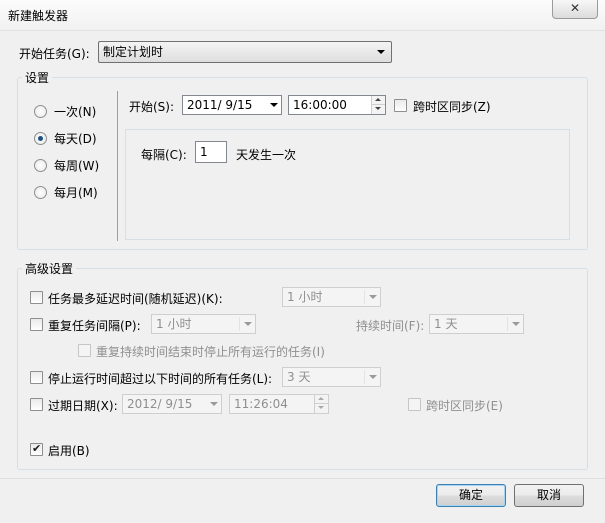  Describe the element at coordinates (245, 52) in the screenshot. I see `begin-task-select: 制定计划时` at that location.